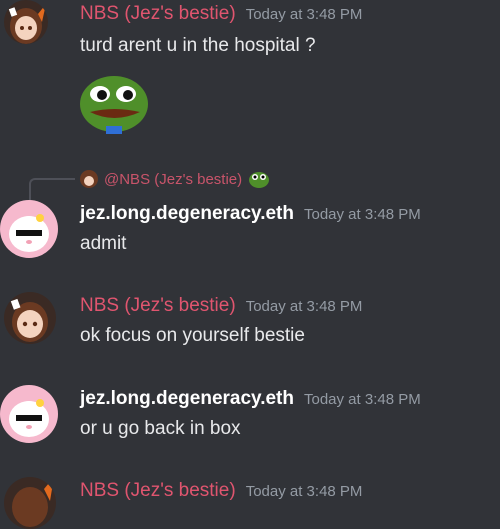 This screenshot has height=529, width=500. I want to click on message-1-header: NBS (Jez's bestie) Today at 3:48 PM, so click(221, 14).